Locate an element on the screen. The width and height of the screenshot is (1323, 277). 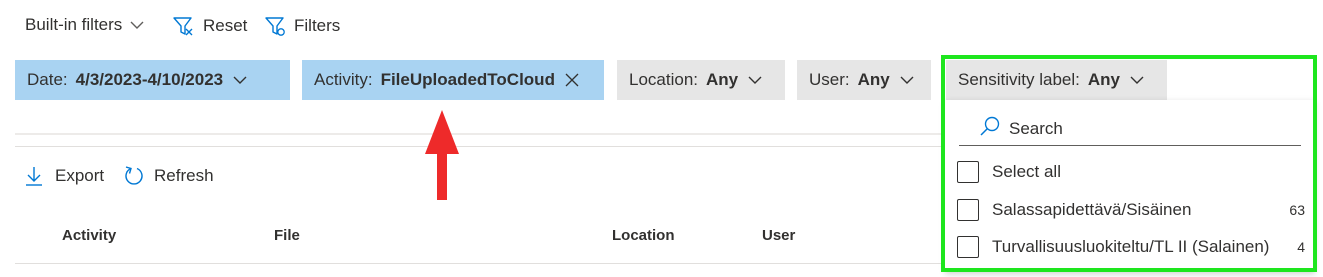
filters-button: Filters is located at coordinates (302, 26).